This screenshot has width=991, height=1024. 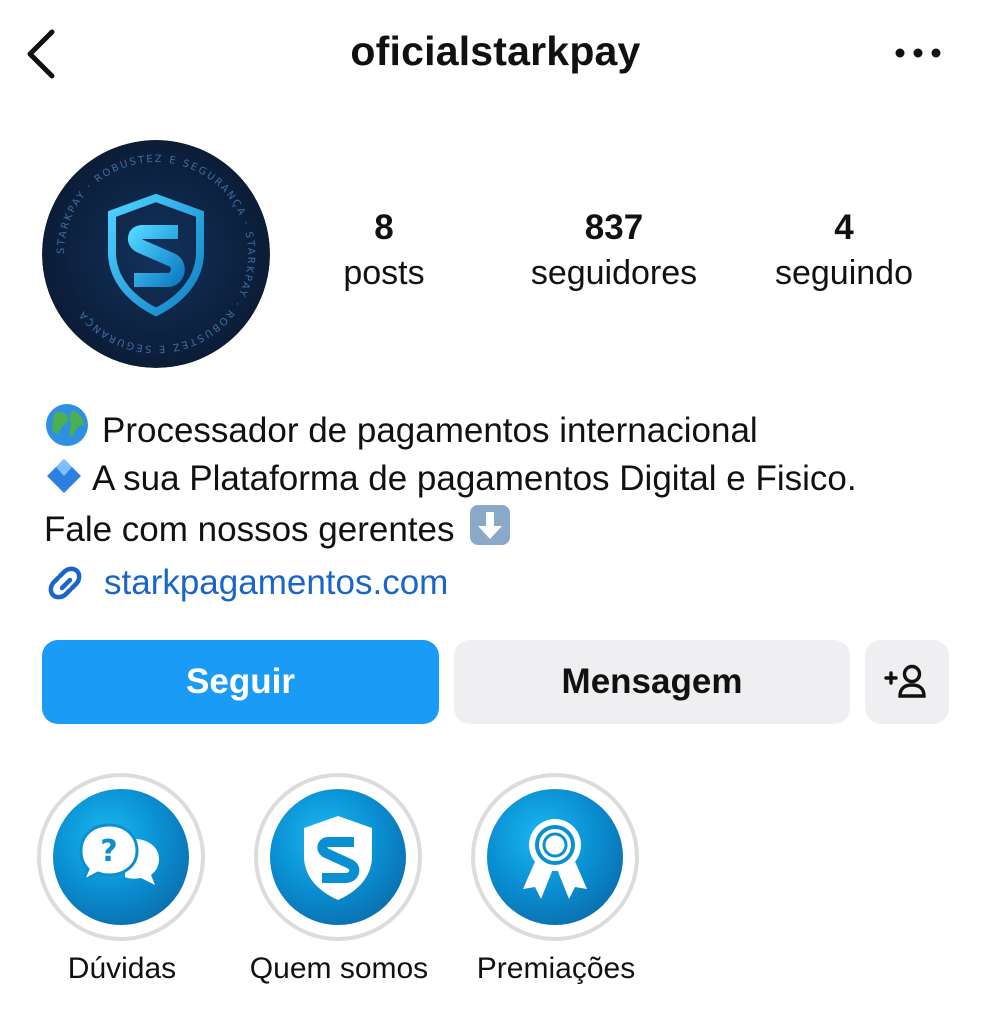 What do you see at coordinates (556, 968) in the screenshot?
I see `highlight-label: Premiações` at bounding box center [556, 968].